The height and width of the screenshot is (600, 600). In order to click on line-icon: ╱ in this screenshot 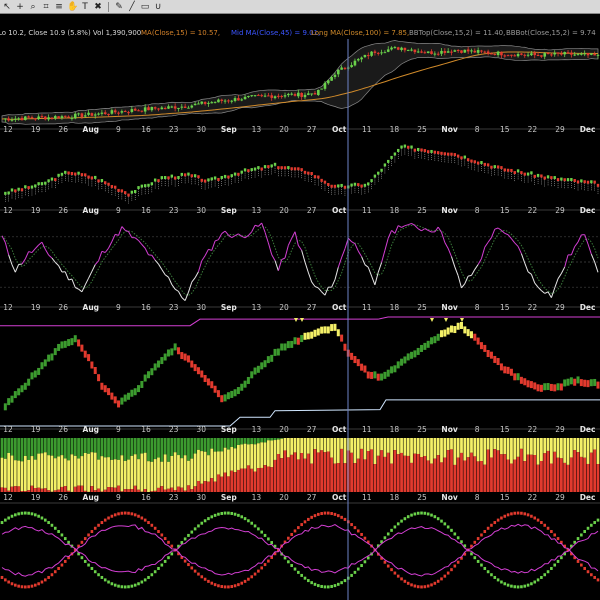, I will do `click(132, 7)`.